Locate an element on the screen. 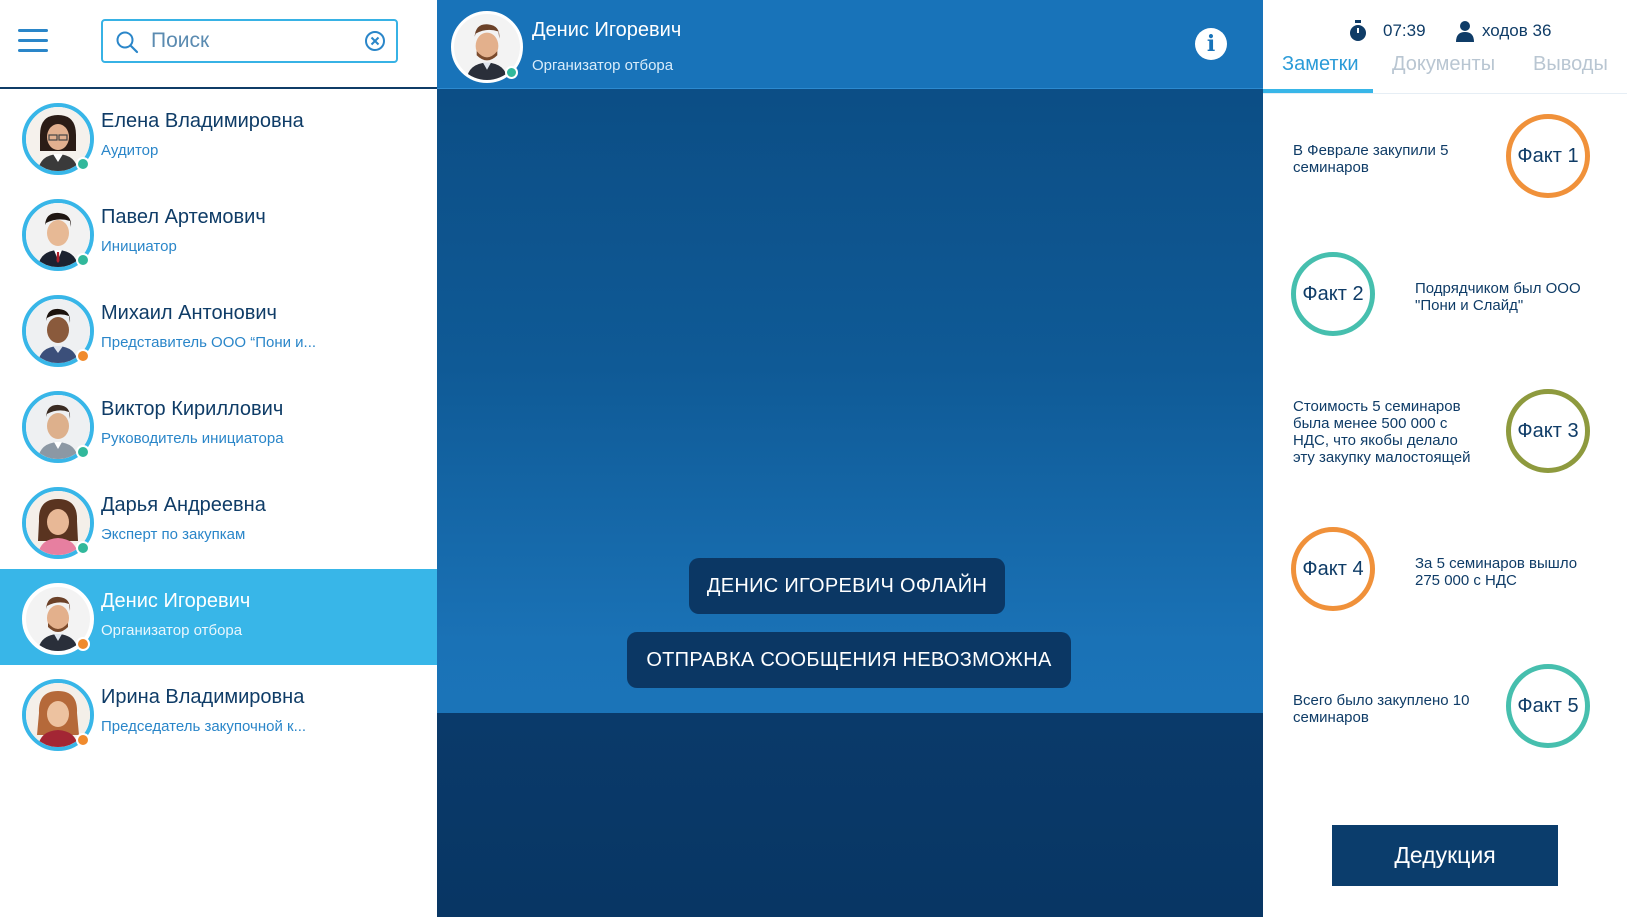 The width and height of the screenshot is (1627, 917). contact-item-active: Денис Игоревич Организатор отбора is located at coordinates (218, 617).